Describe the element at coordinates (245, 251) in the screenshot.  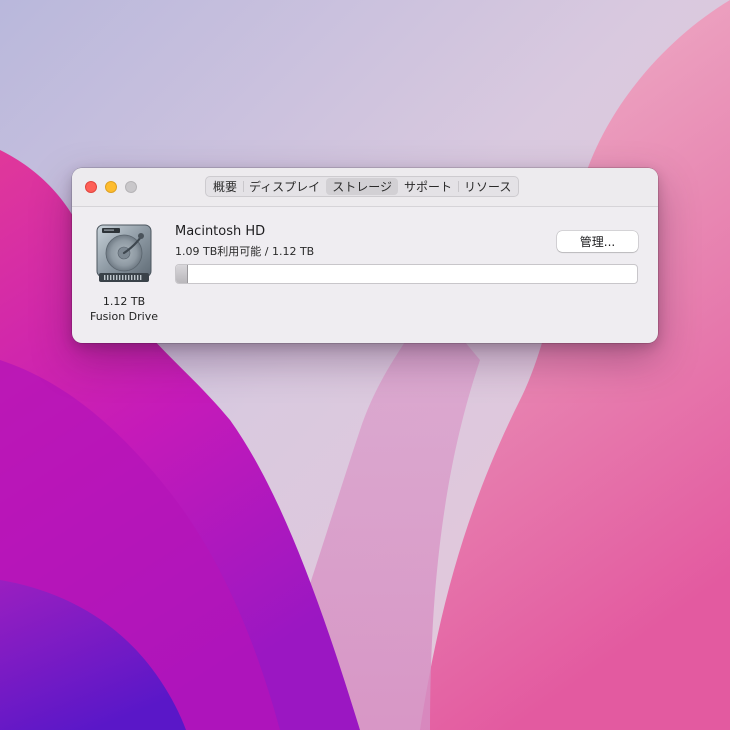
I see `volume-available-space: 1.09 TB利用可能 / 1.12 TB` at that location.